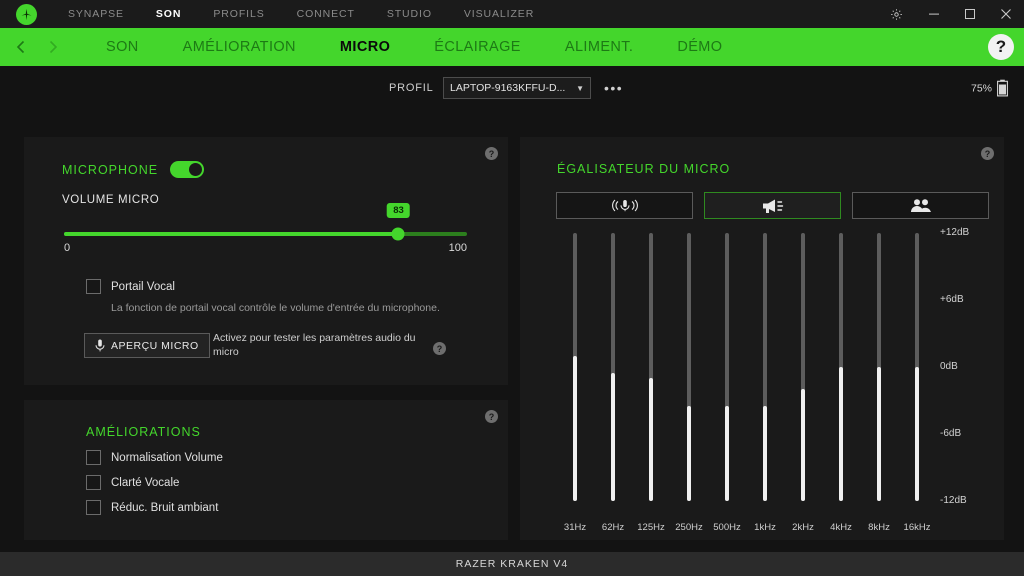 The width and height of the screenshot is (1024, 576). I want to click on eq-preset-group, so click(920, 205).